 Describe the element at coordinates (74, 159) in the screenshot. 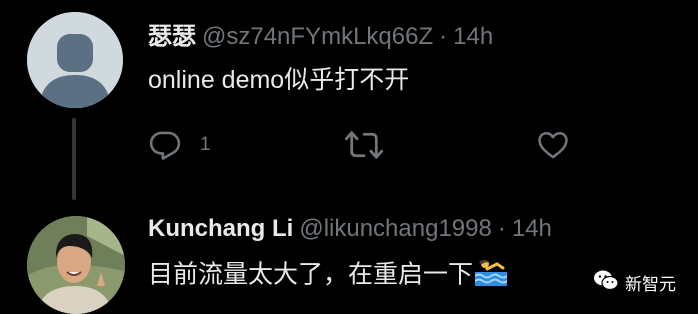

I see `thread-line` at that location.